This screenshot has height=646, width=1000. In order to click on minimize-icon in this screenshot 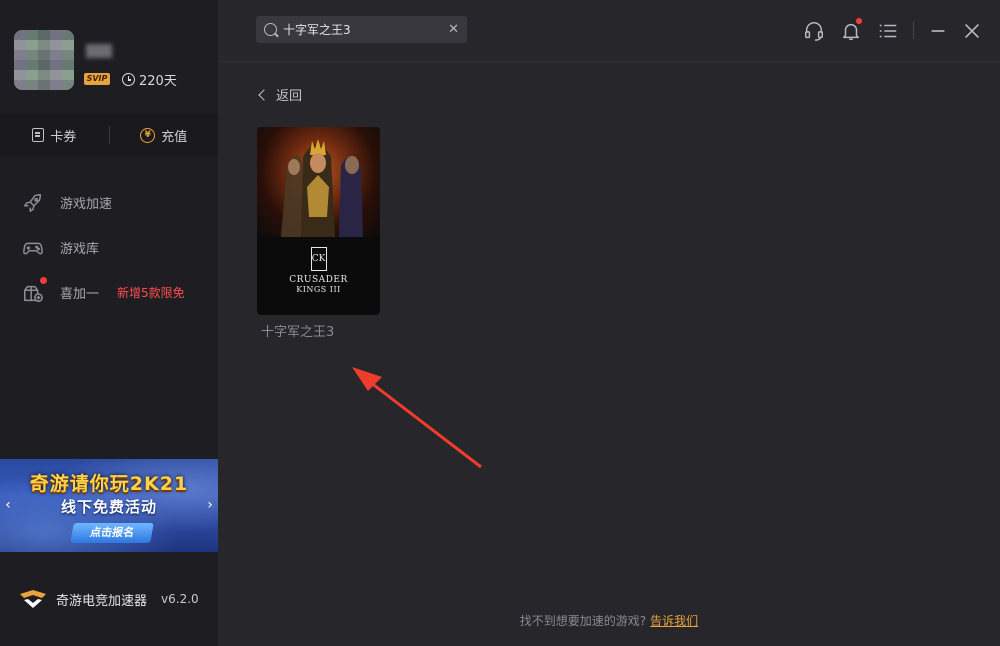, I will do `click(938, 31)`.